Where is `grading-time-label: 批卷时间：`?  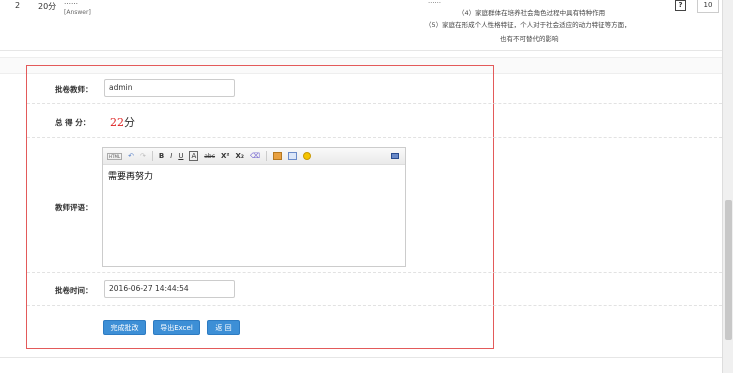
grading-time-label: 批卷时间： is located at coordinates (74, 290).